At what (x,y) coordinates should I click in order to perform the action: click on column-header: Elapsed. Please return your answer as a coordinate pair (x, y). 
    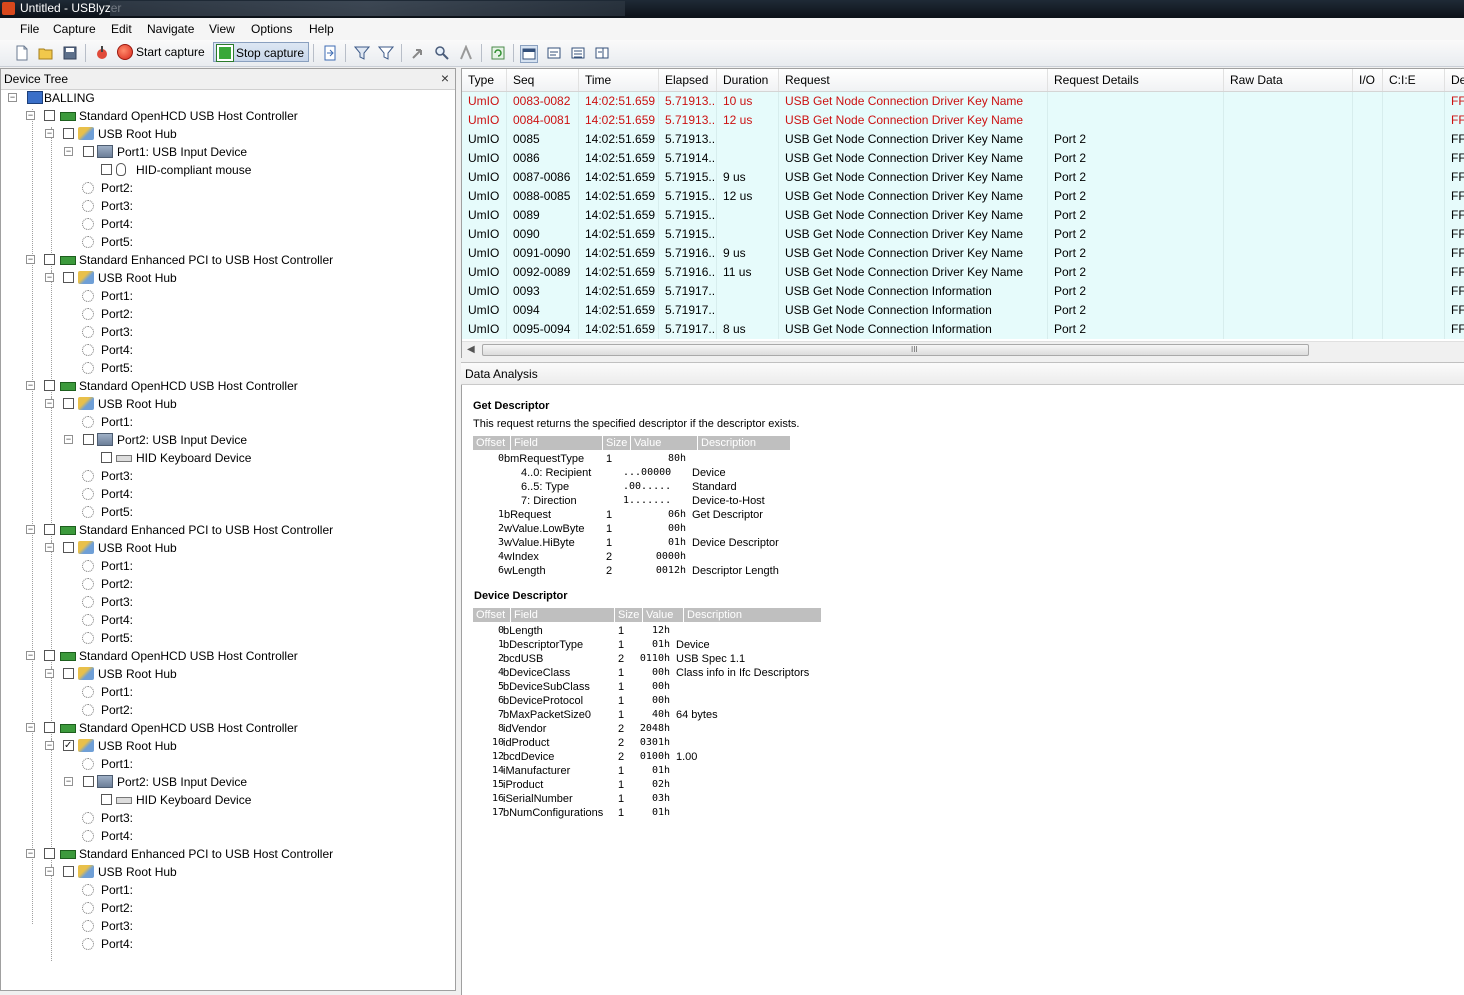
    Looking at the image, I should click on (688, 80).